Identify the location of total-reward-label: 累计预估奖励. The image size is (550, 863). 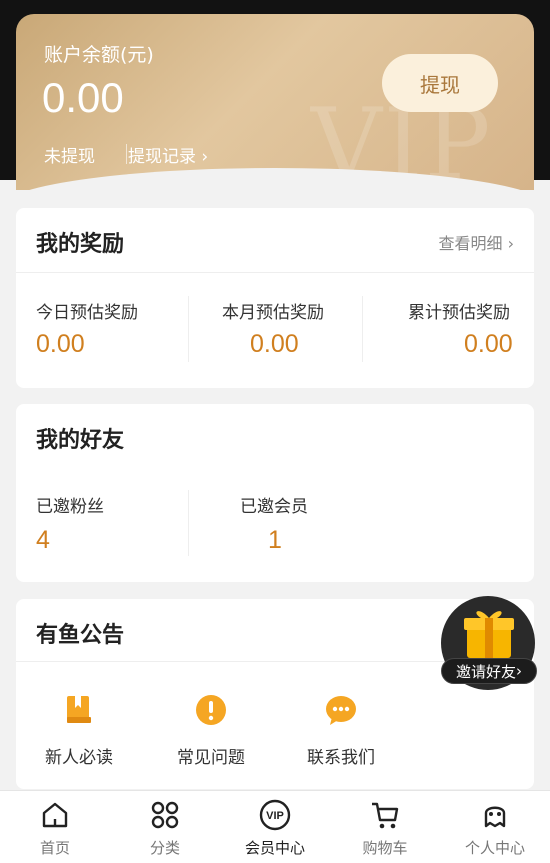
(459, 313).